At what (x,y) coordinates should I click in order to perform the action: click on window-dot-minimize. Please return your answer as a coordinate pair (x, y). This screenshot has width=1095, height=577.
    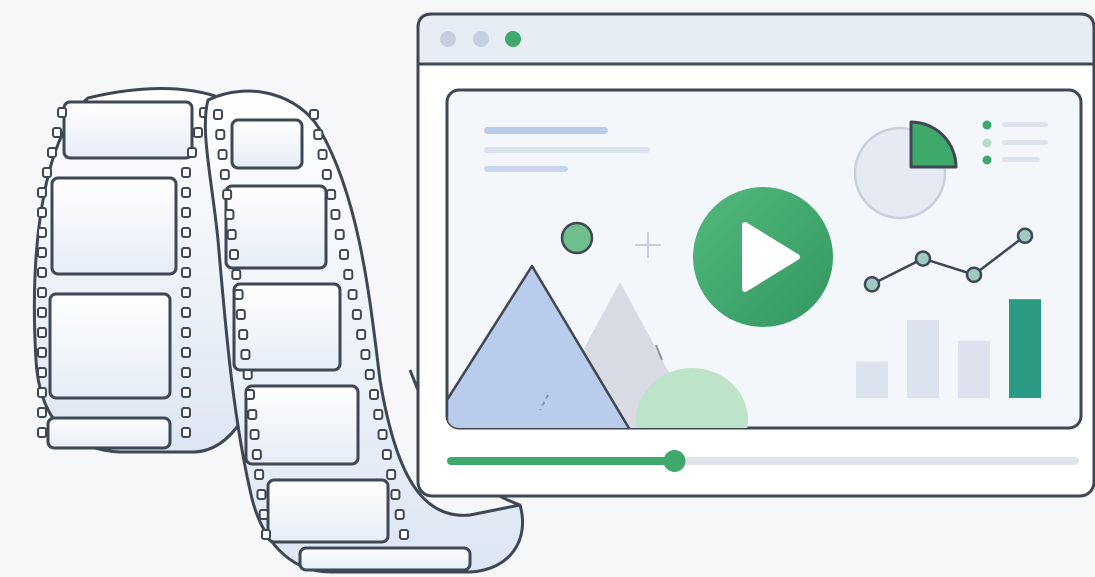
    Looking at the image, I should click on (481, 39).